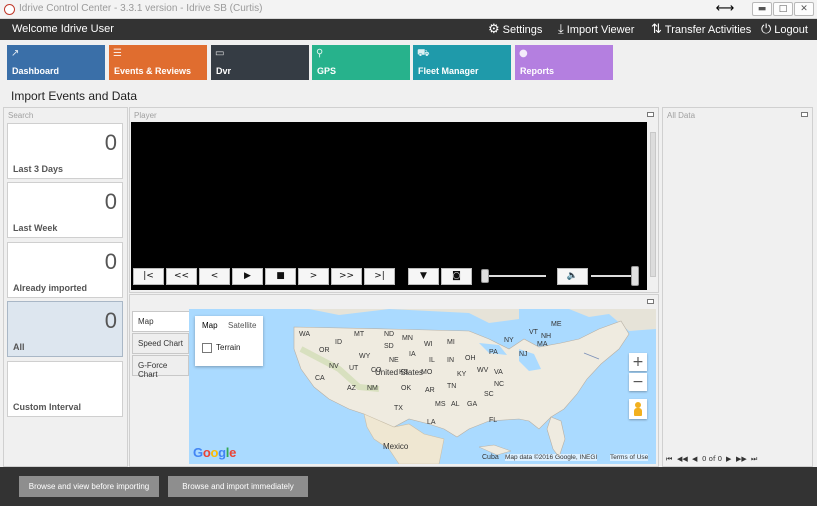  What do you see at coordinates (804, 114) in the screenshot?
I see `all-data-panel-maximize` at bounding box center [804, 114].